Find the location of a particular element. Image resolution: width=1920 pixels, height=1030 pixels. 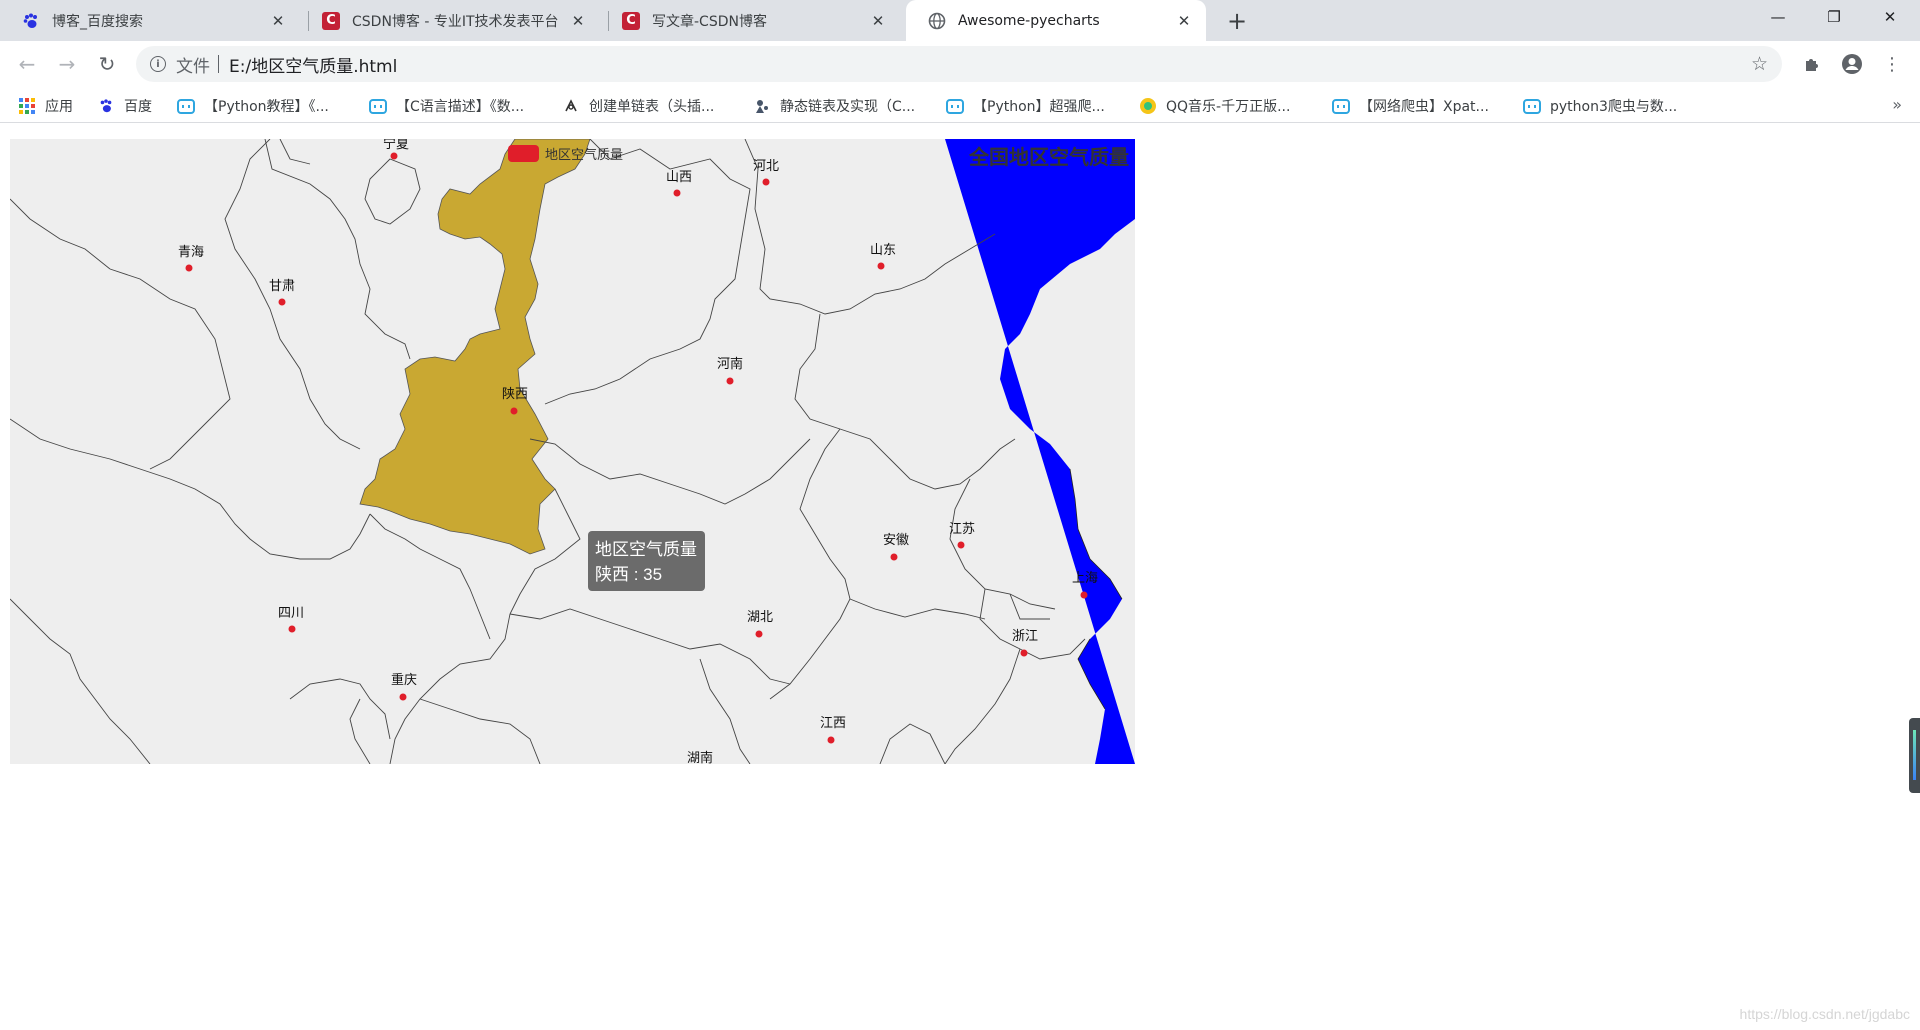

bookmark-baidu: 百度 is located at coordinates (124, 106).